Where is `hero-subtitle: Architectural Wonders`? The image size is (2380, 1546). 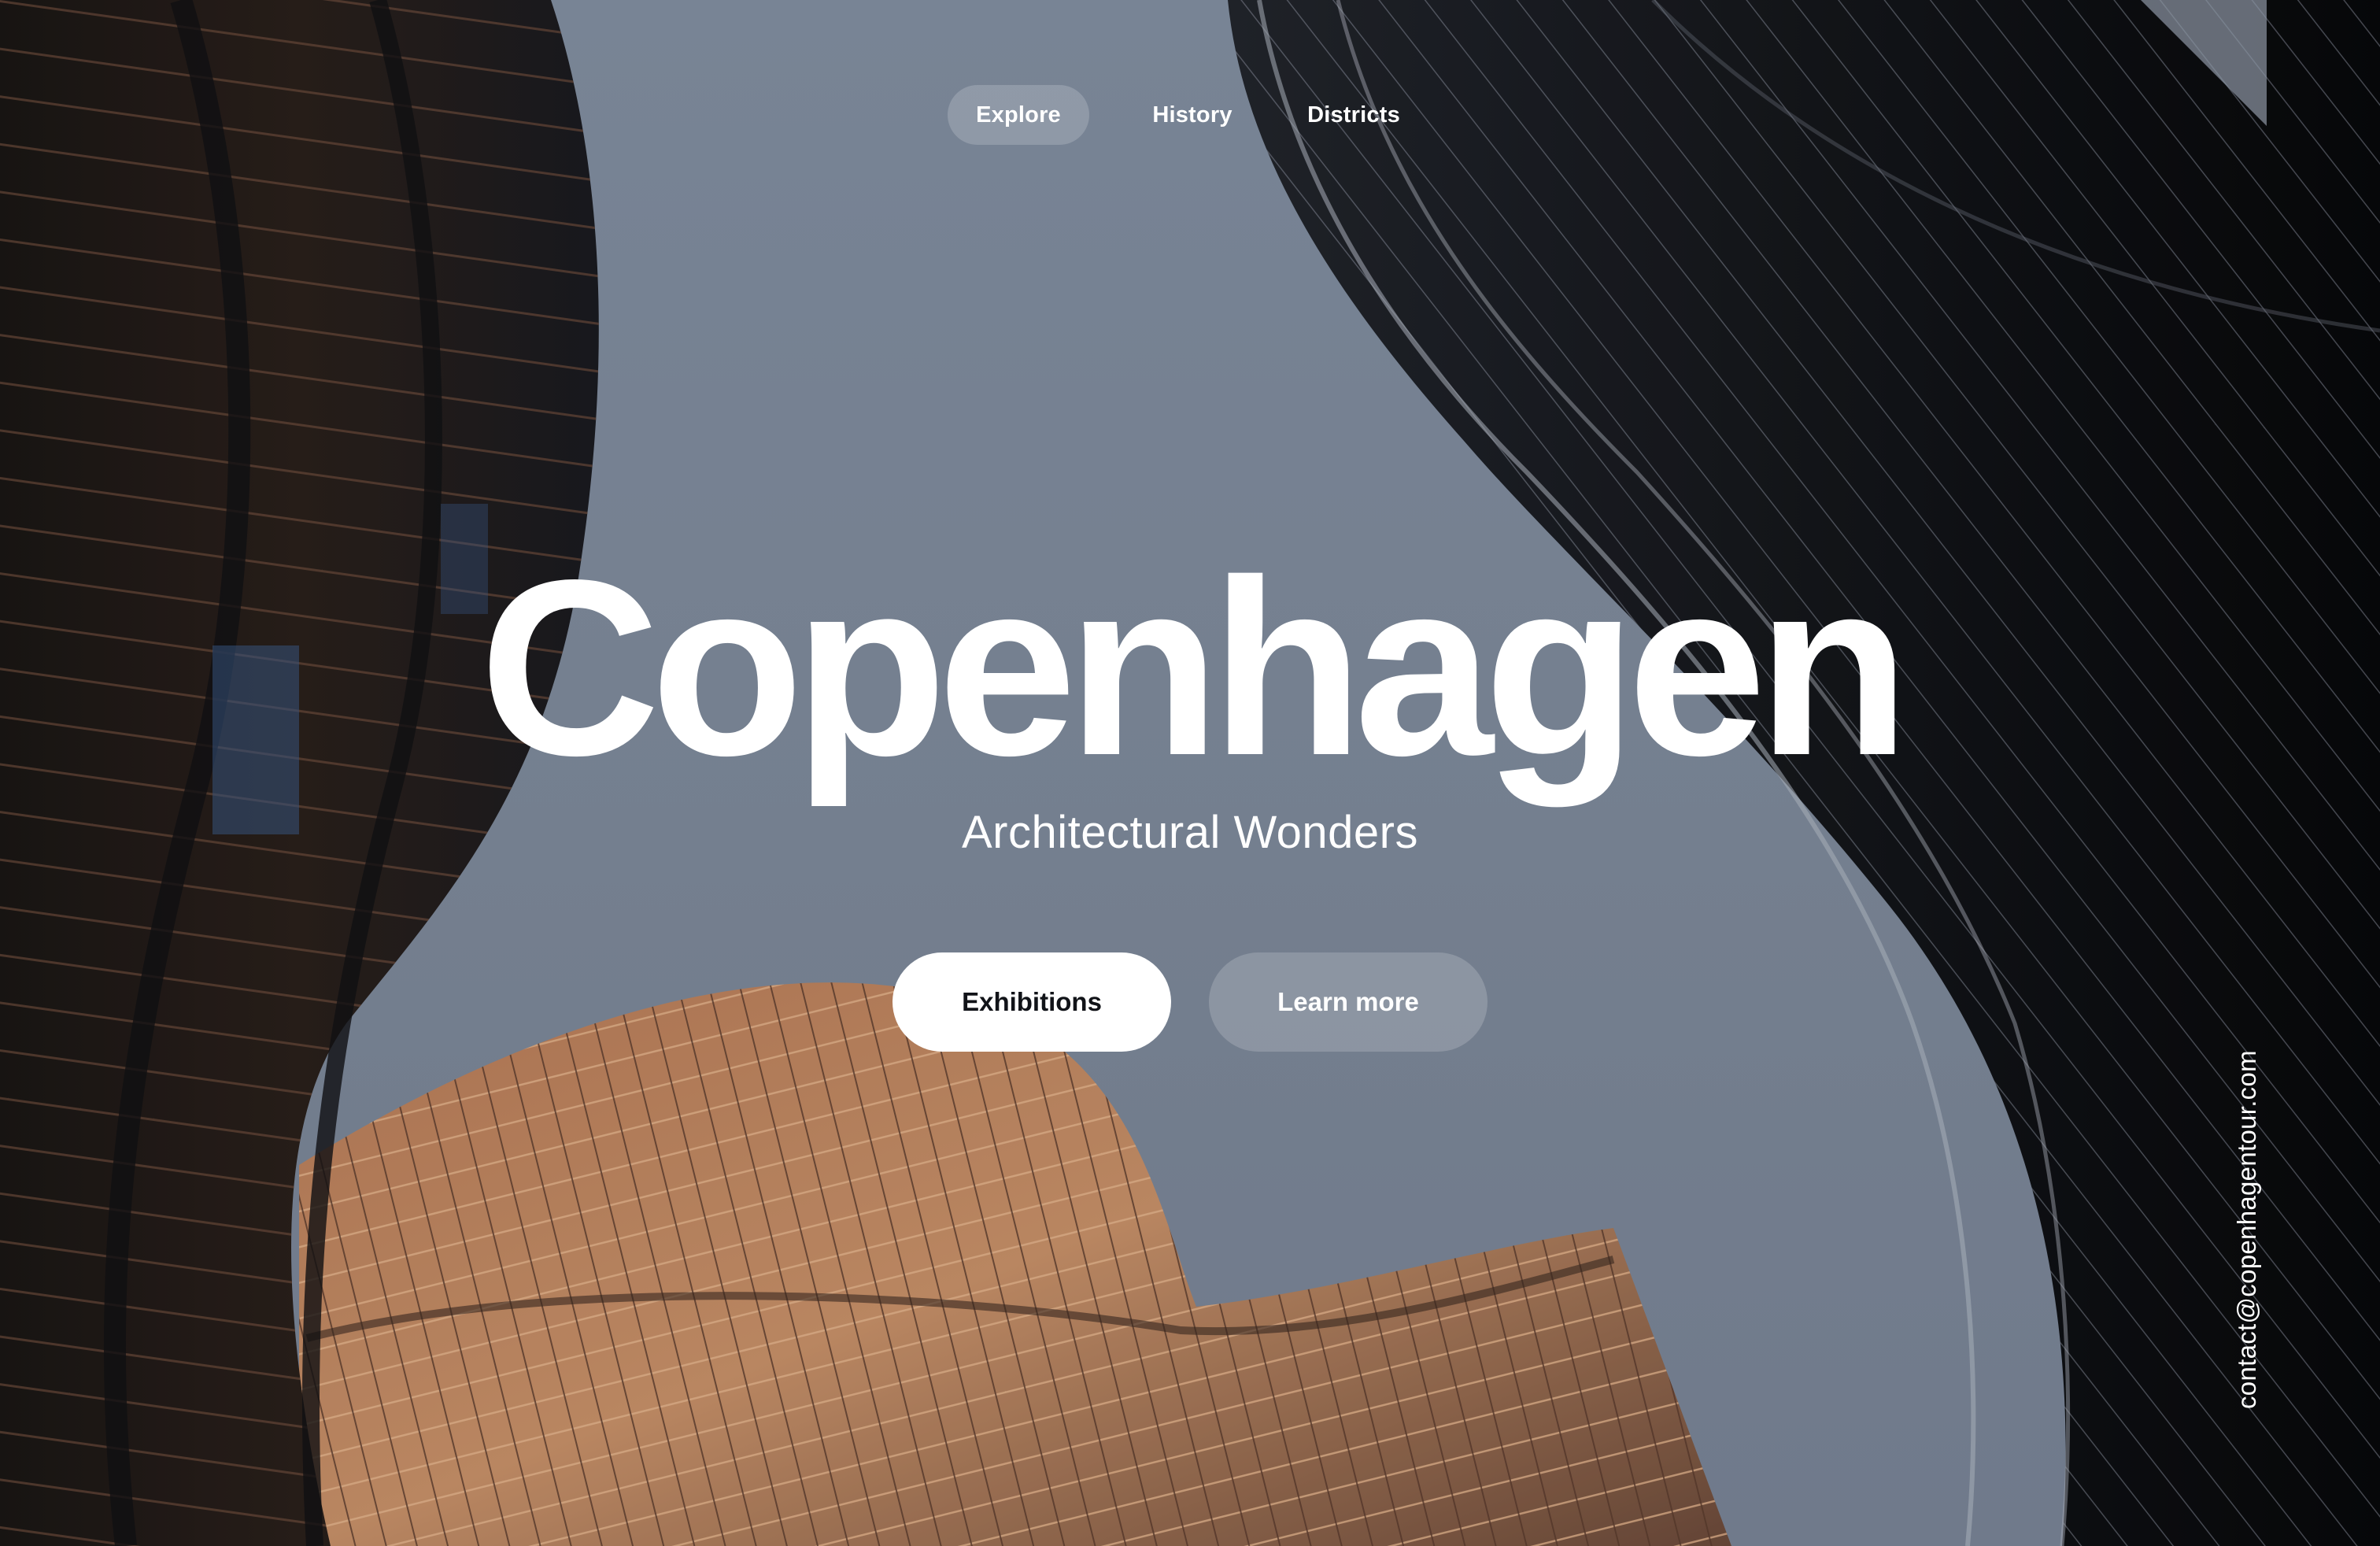 hero-subtitle: Architectural Wonders is located at coordinates (1190, 832).